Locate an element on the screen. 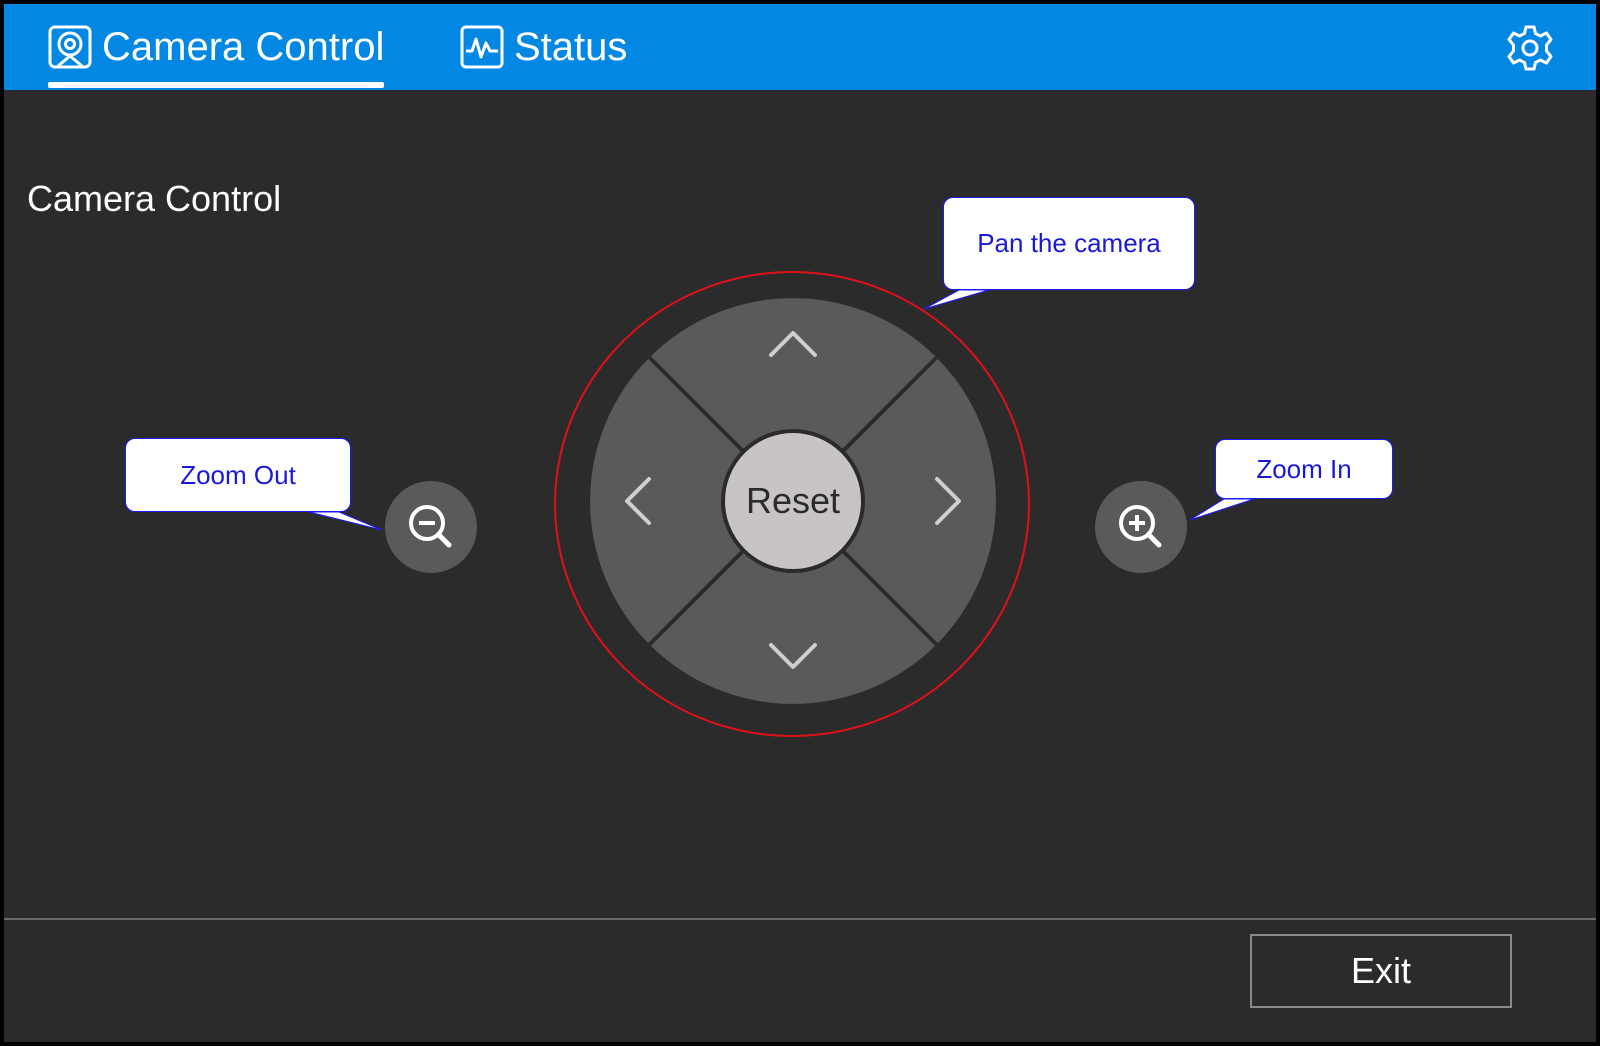 The width and height of the screenshot is (1600, 1046). callout-pan-camera: Pan the camera is located at coordinates (1069, 243).